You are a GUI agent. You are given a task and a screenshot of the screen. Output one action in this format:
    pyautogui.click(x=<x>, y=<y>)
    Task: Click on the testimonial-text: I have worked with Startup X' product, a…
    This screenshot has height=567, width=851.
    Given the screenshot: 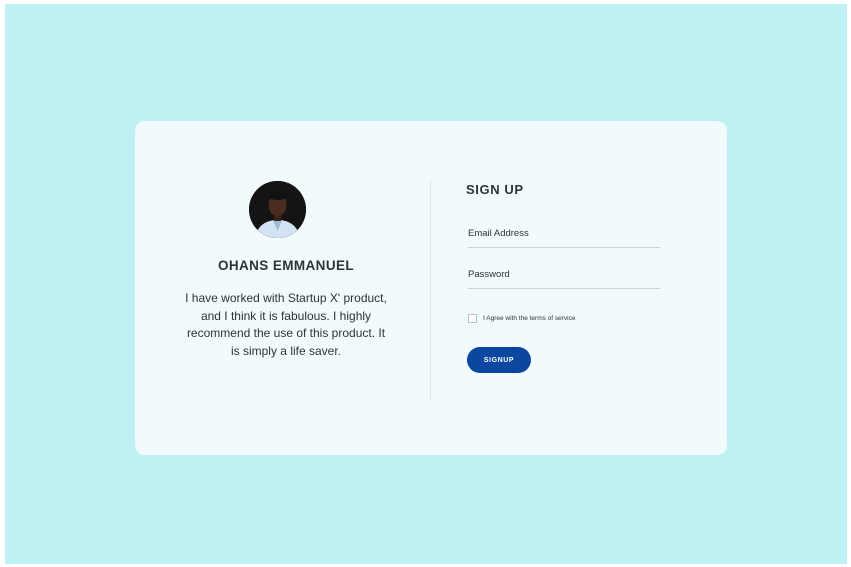 What is the action you would take?
    pyautogui.click(x=286, y=324)
    